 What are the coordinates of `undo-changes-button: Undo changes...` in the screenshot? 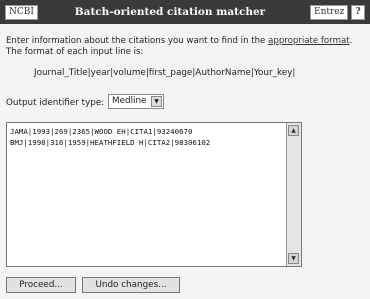 It's located at (131, 285).